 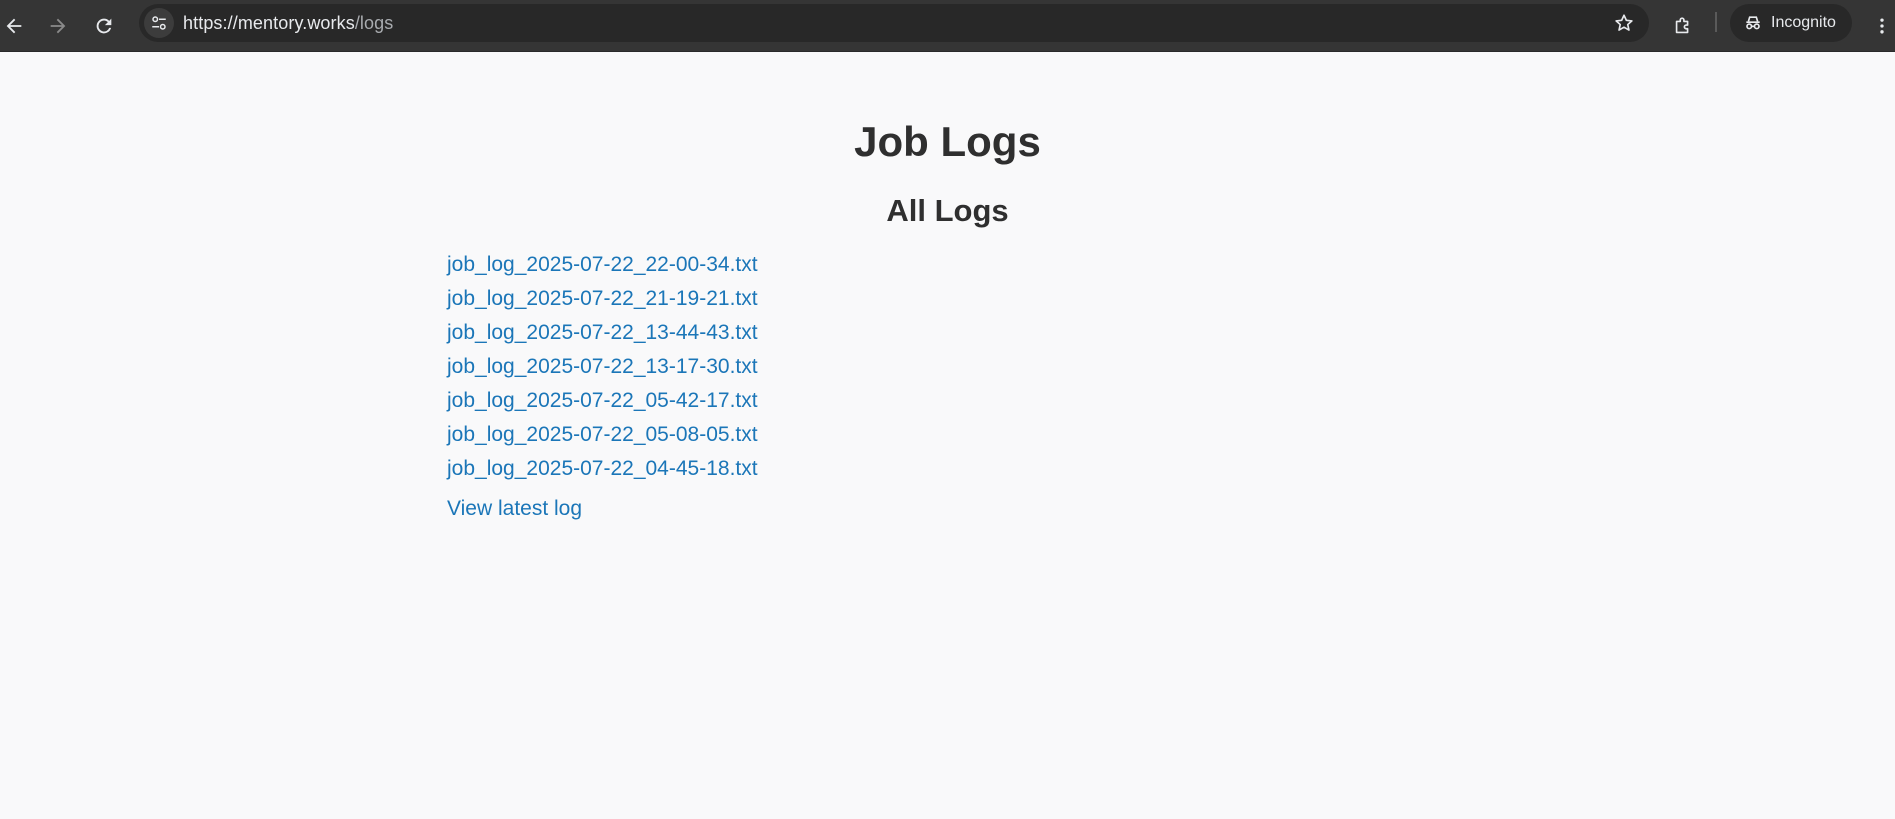 I want to click on view-latest-log-link: View latest log, so click(x=514, y=509).